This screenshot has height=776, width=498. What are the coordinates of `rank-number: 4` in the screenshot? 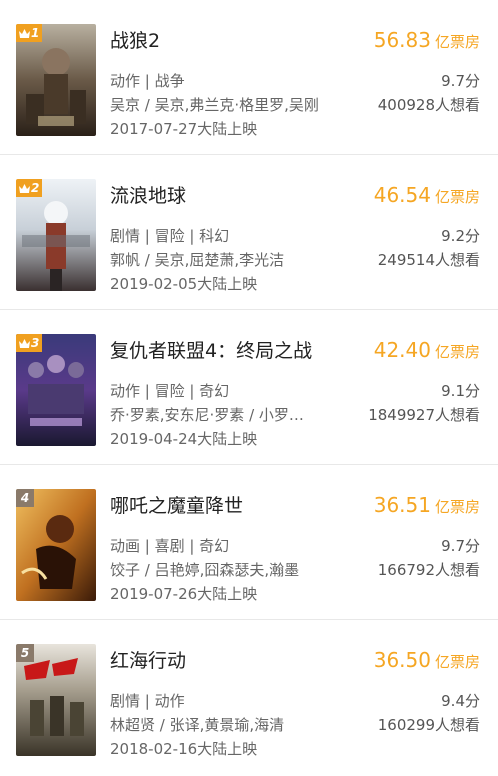 It's located at (25, 498).